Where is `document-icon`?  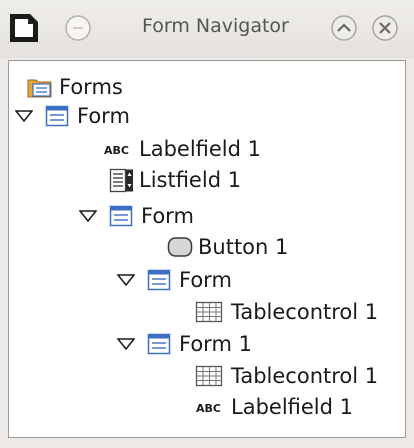
document-icon is located at coordinates (24, 28).